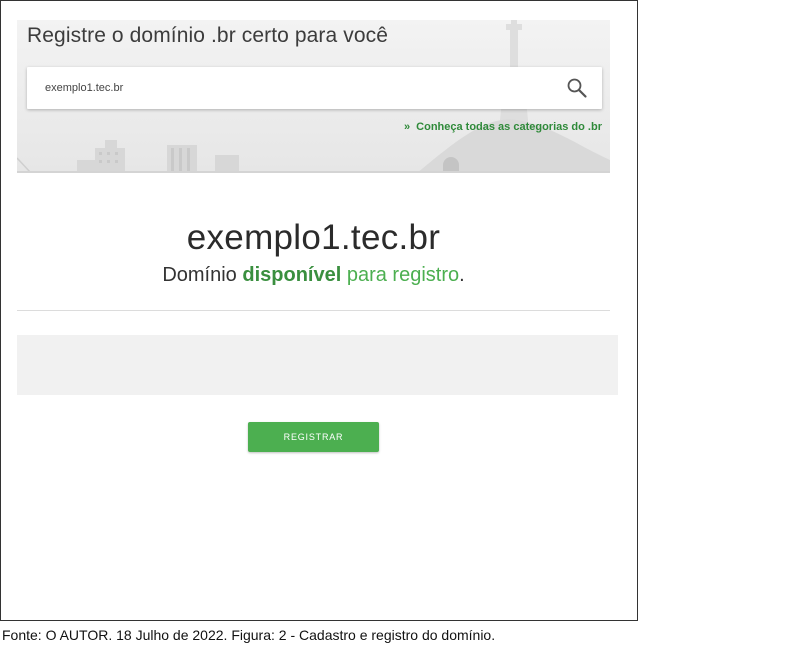 Image resolution: width=811 pixels, height=651 pixels. What do you see at coordinates (317, 365) in the screenshot?
I see `info-panel` at bounding box center [317, 365].